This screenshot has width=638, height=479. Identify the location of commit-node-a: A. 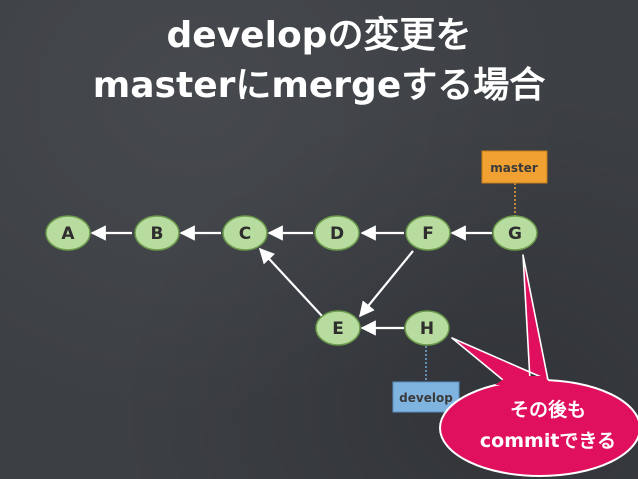
(68, 233).